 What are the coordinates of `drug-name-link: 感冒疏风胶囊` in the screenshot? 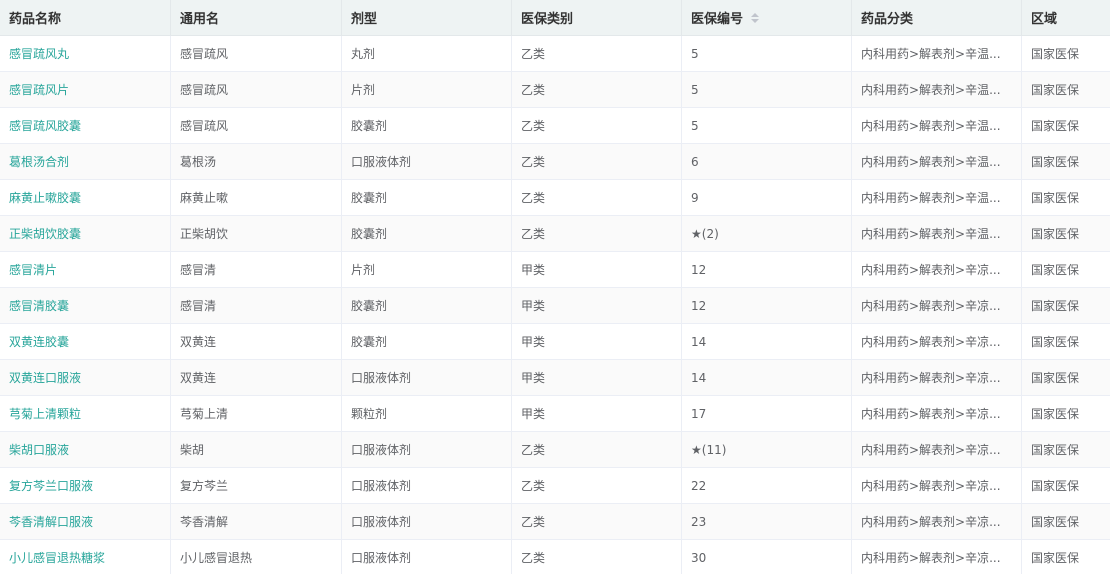 It's located at (45, 125).